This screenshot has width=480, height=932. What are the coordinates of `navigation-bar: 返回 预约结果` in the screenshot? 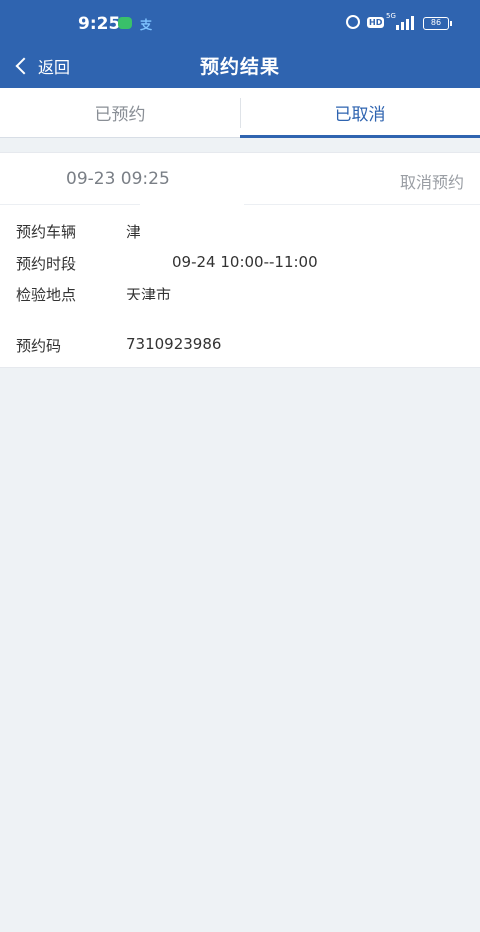 It's located at (240, 66).